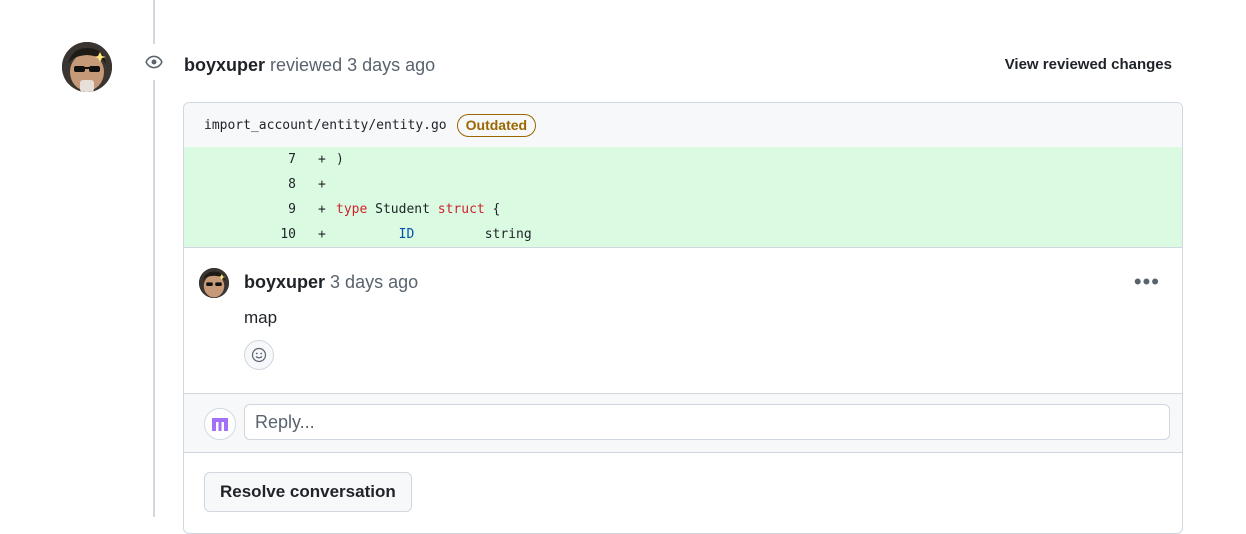 This screenshot has height=534, width=1246. Describe the element at coordinates (683, 234) in the screenshot. I see `diff-line: 10 + ID string` at that location.